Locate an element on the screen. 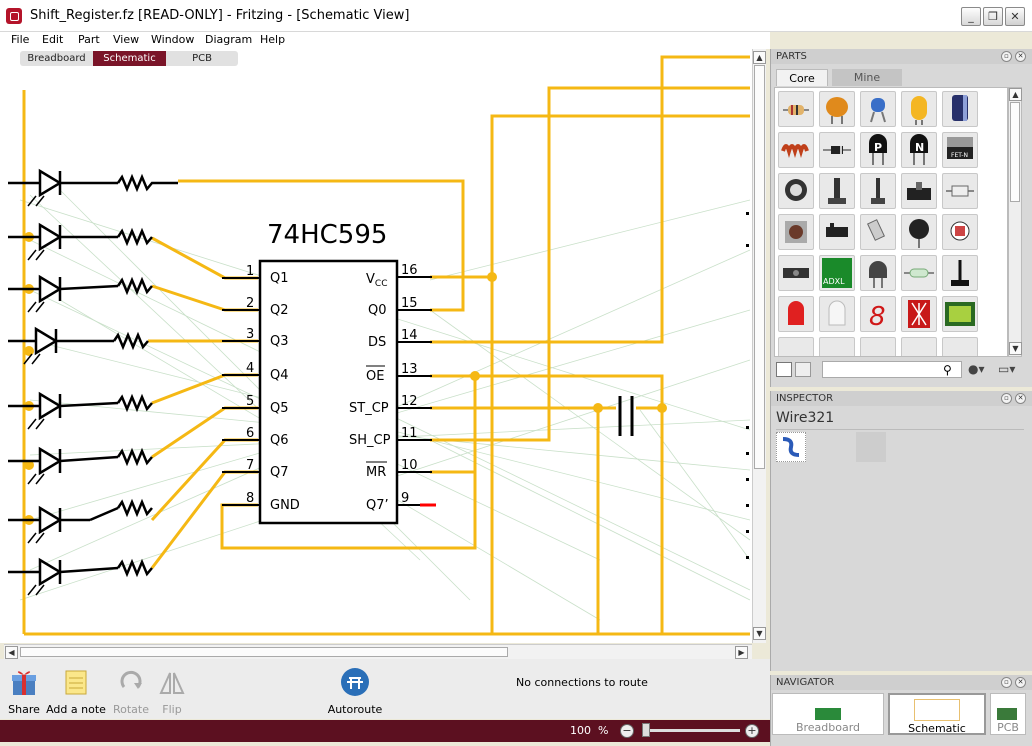  seven-segment-icon: 8 is located at coordinates (878, 314).